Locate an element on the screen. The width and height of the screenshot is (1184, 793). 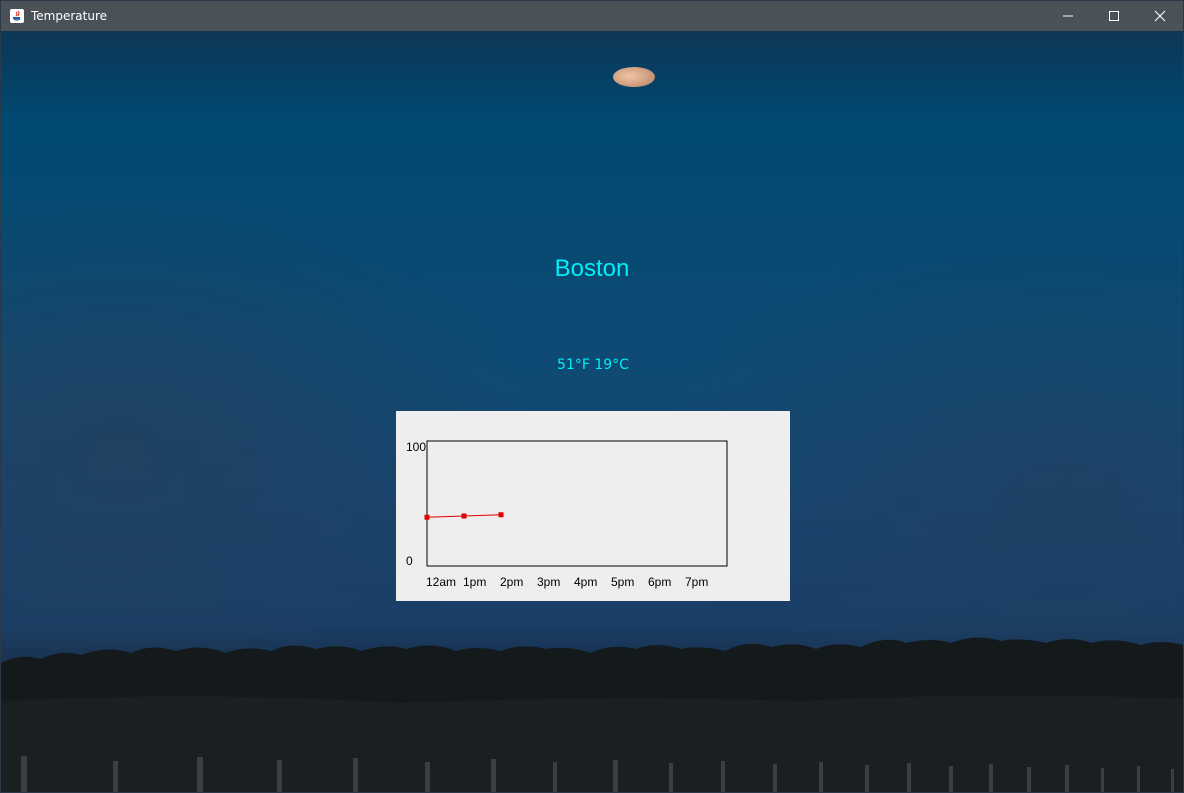
window-controls is located at coordinates (1114, 16).